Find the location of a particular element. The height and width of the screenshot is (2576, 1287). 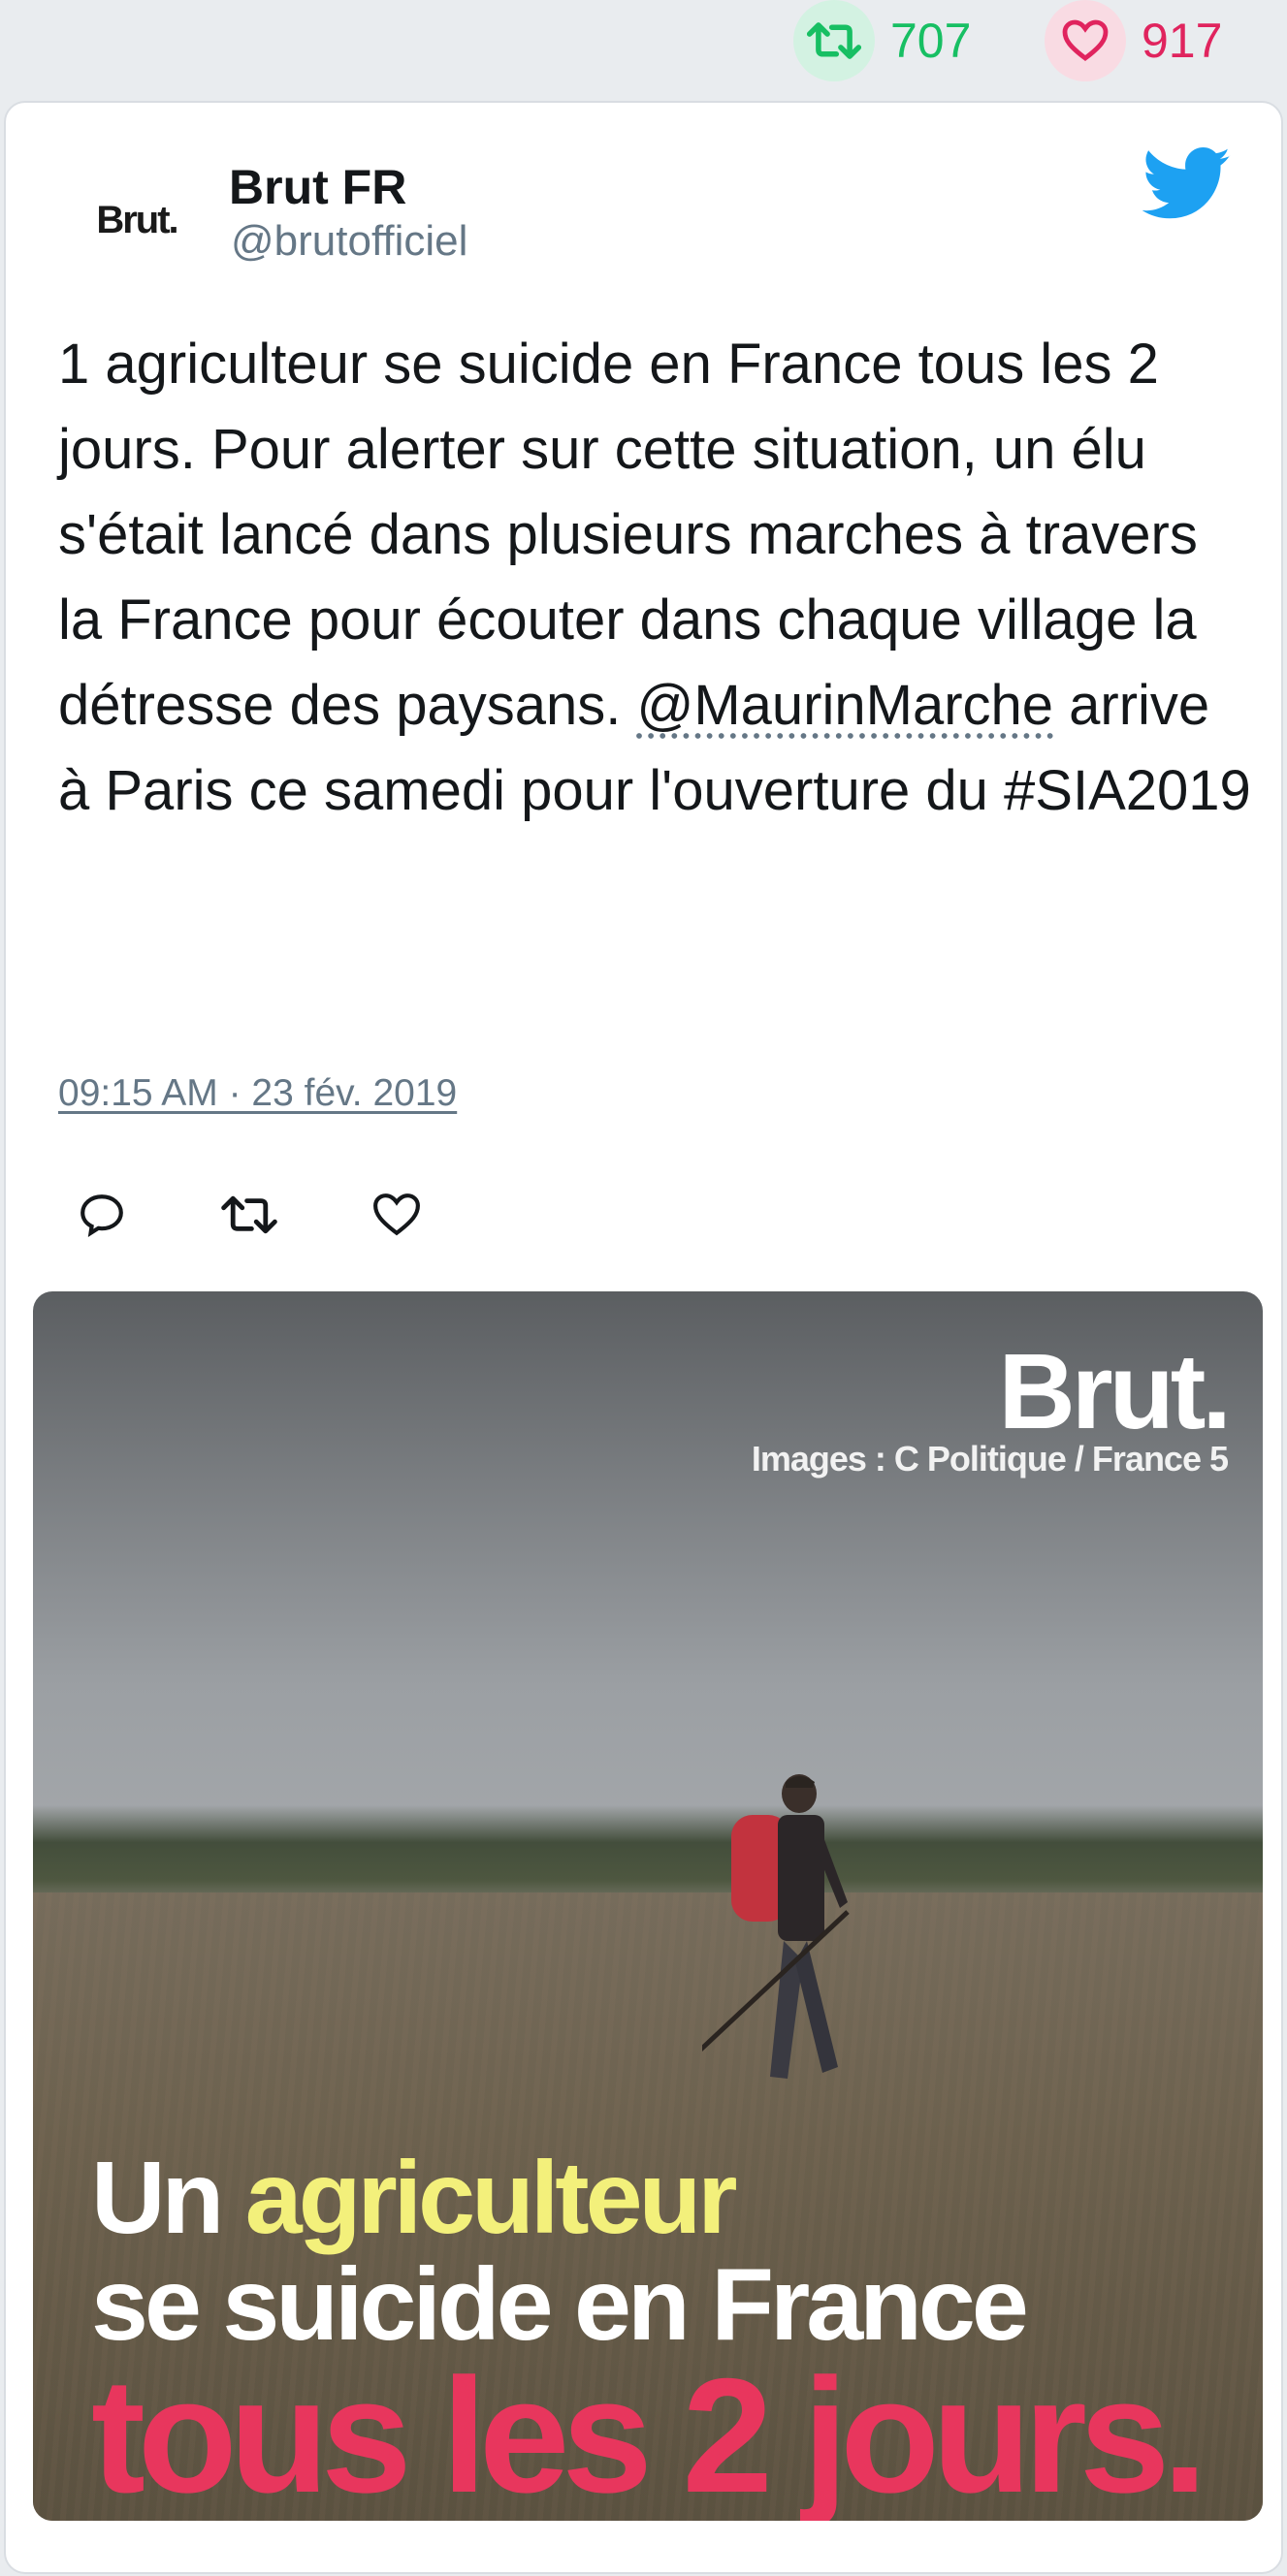

heart-icon is located at coordinates (1085, 40).